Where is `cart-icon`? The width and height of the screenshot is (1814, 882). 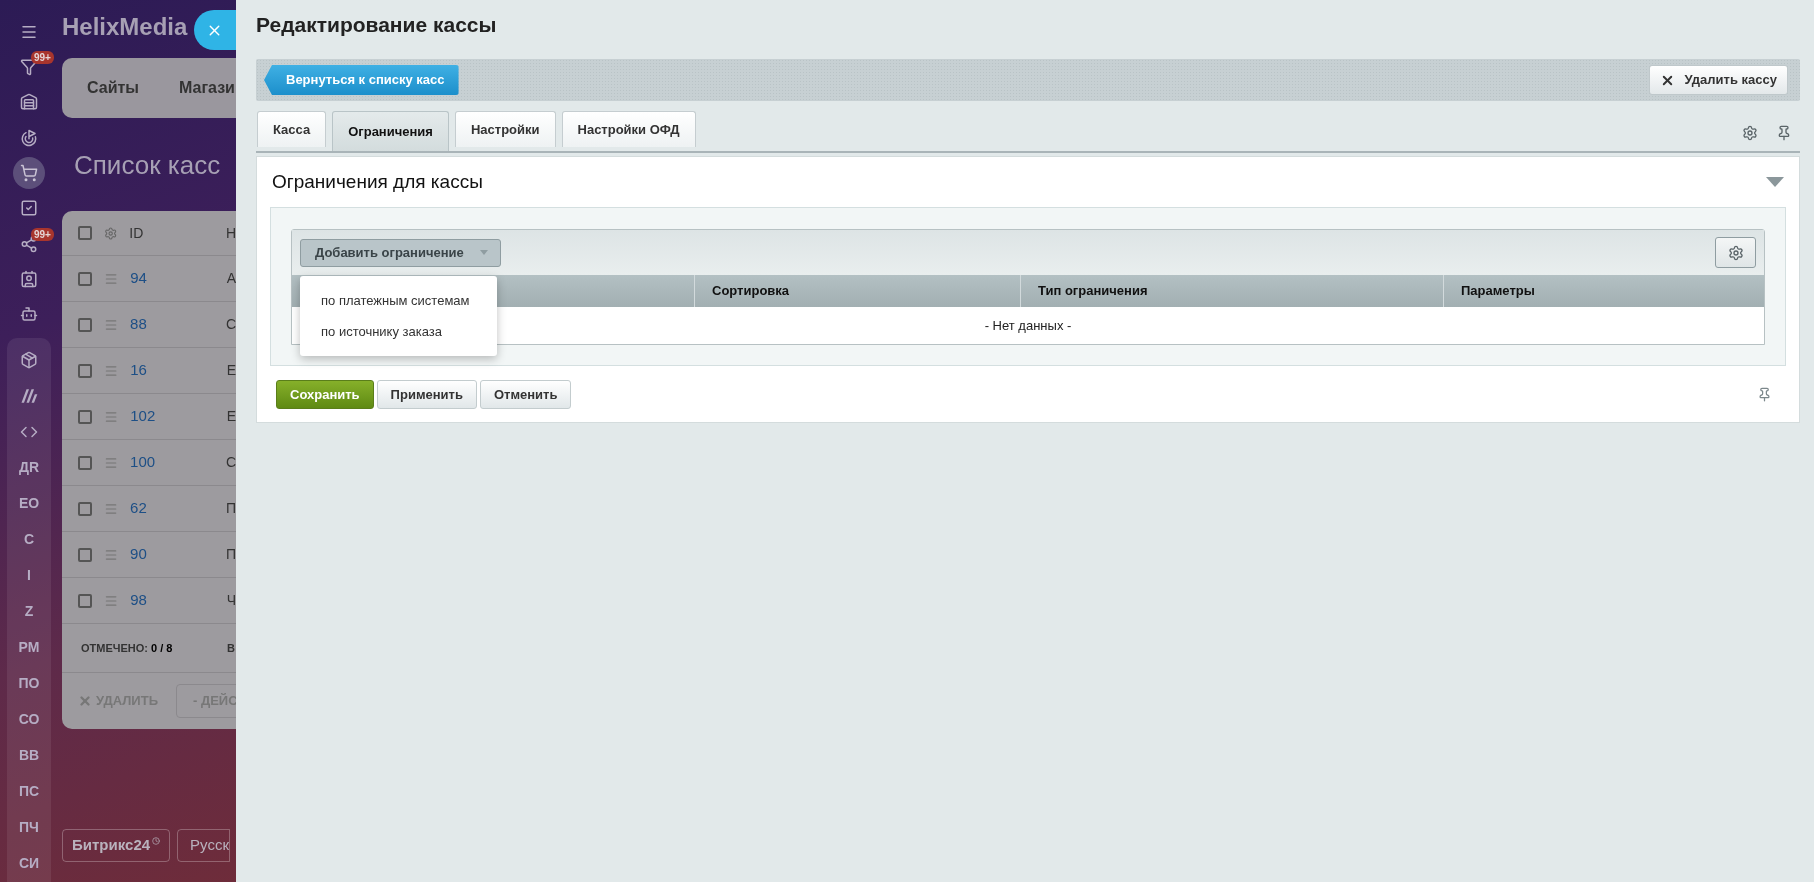 cart-icon is located at coordinates (29, 172).